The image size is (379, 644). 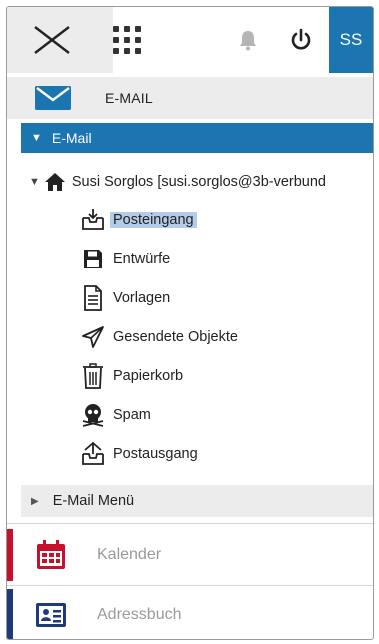 What do you see at coordinates (53, 98) in the screenshot?
I see `envelope-icon` at bounding box center [53, 98].